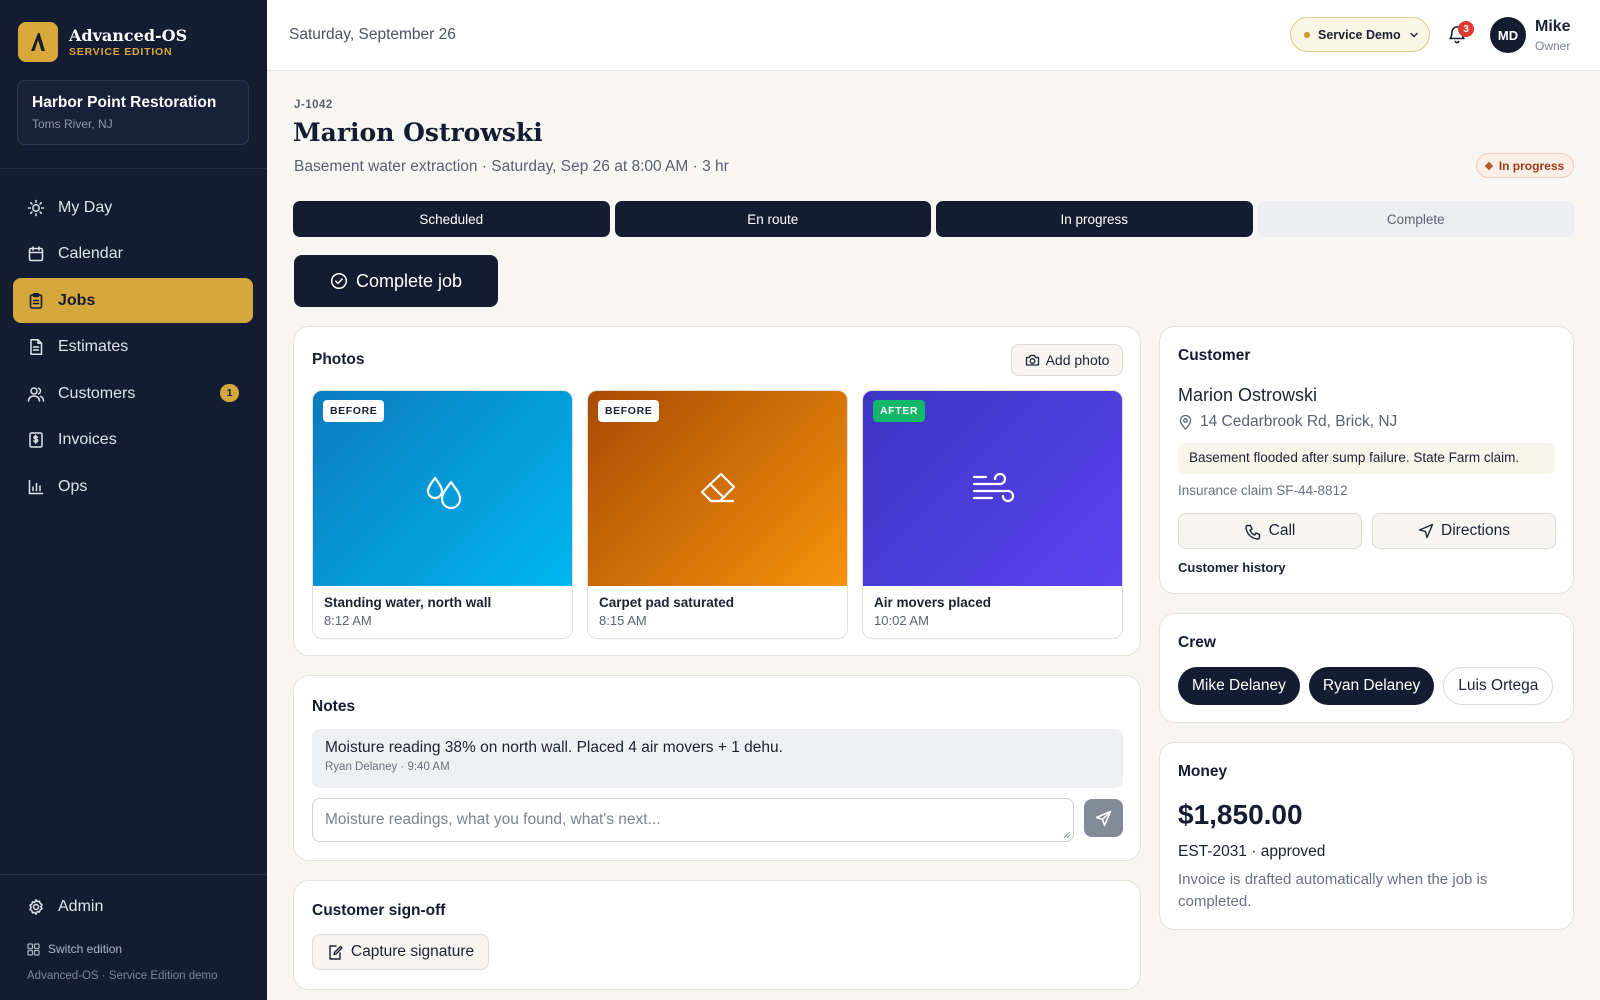 This screenshot has height=1000, width=1600. Describe the element at coordinates (387, 767) in the screenshot. I see `note-meta: Ryan Delaney · 9:40 AM` at that location.